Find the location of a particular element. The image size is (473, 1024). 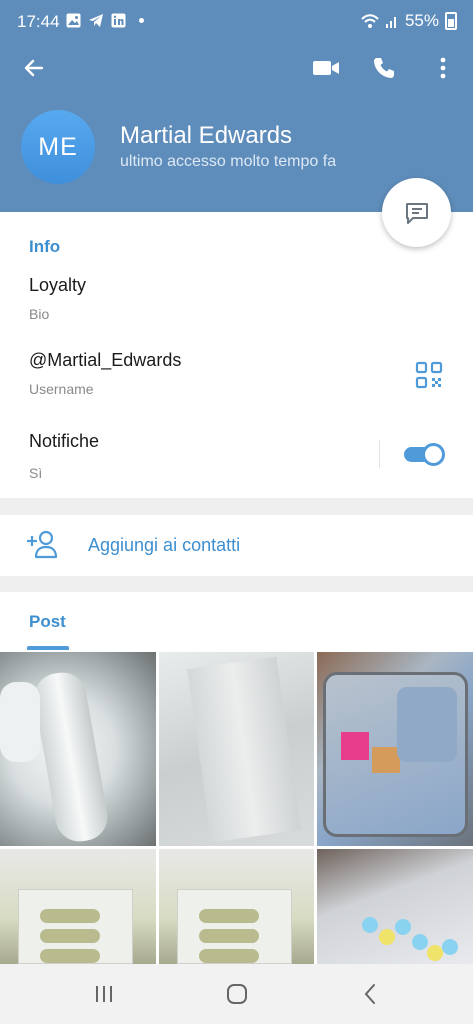

recents-icon is located at coordinates (104, 994).